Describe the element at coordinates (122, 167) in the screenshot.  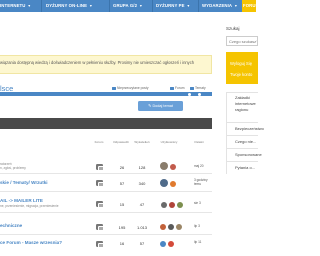
I see `replies-count: 26` at that location.